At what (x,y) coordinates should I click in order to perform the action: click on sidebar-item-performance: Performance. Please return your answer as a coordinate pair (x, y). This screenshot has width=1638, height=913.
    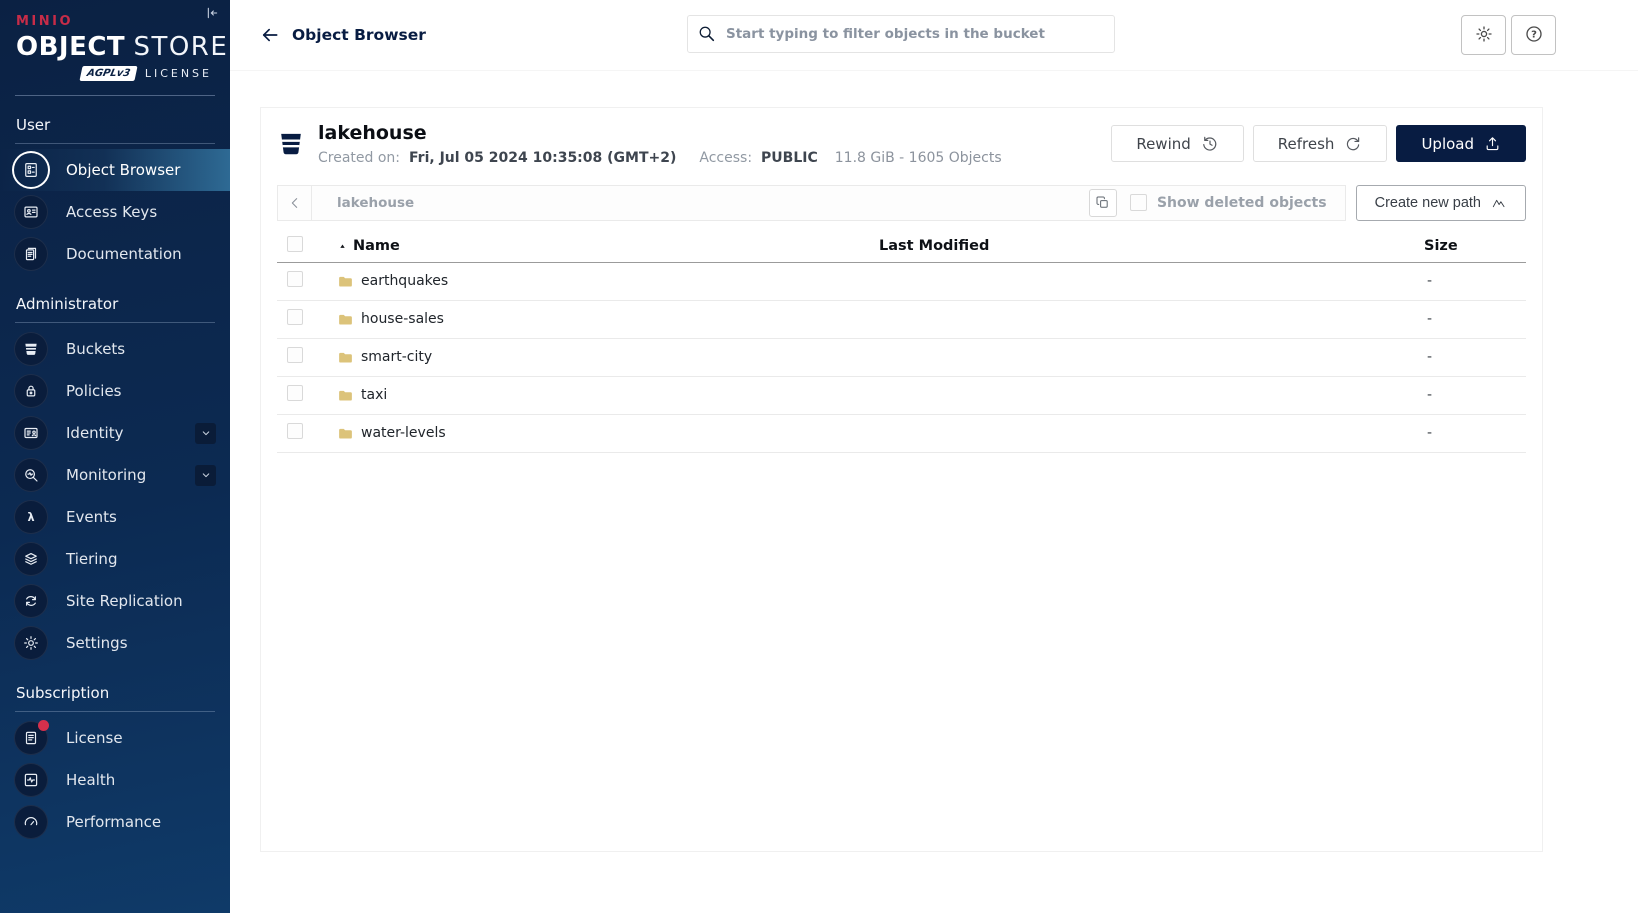
    Looking at the image, I should click on (115, 822).